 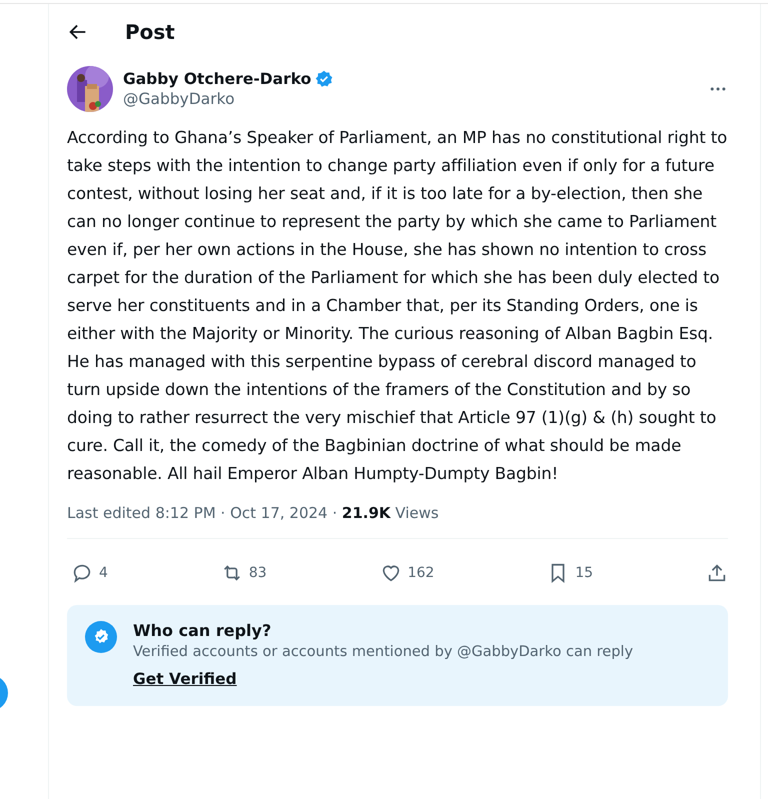 I want to click on post-meta: Last edited 8:12 PM · Oct 17, 2024 · 21.9K Views, so click(x=253, y=513).